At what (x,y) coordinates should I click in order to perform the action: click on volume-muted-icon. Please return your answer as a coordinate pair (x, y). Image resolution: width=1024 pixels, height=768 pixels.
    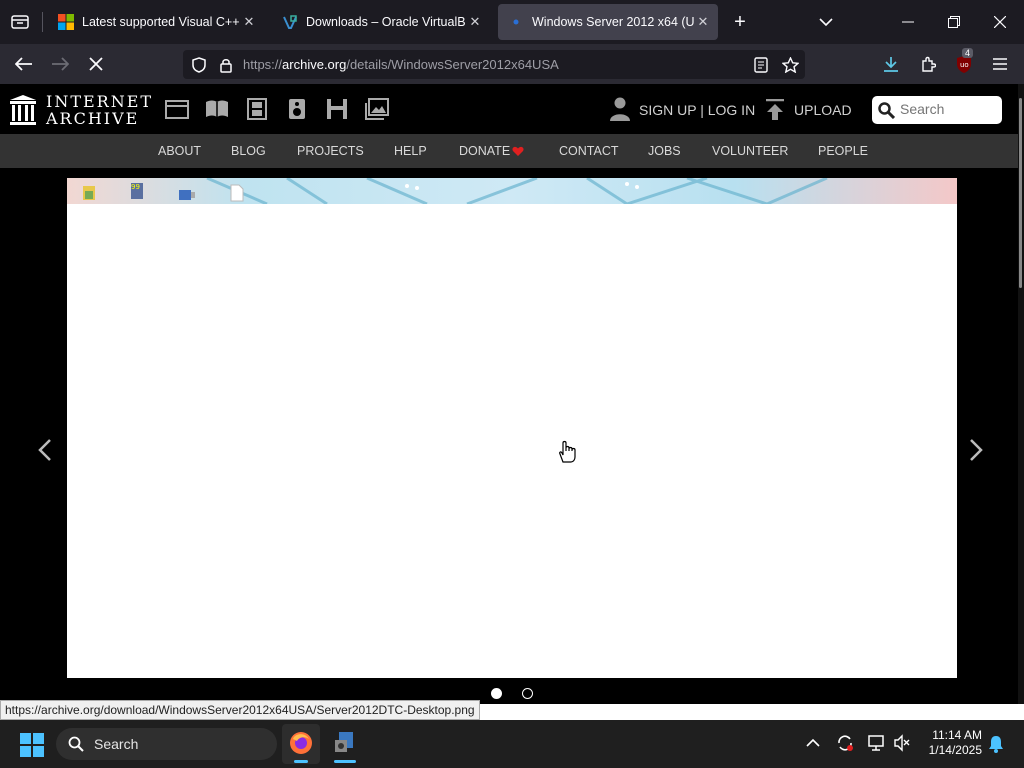
    Looking at the image, I should click on (902, 743).